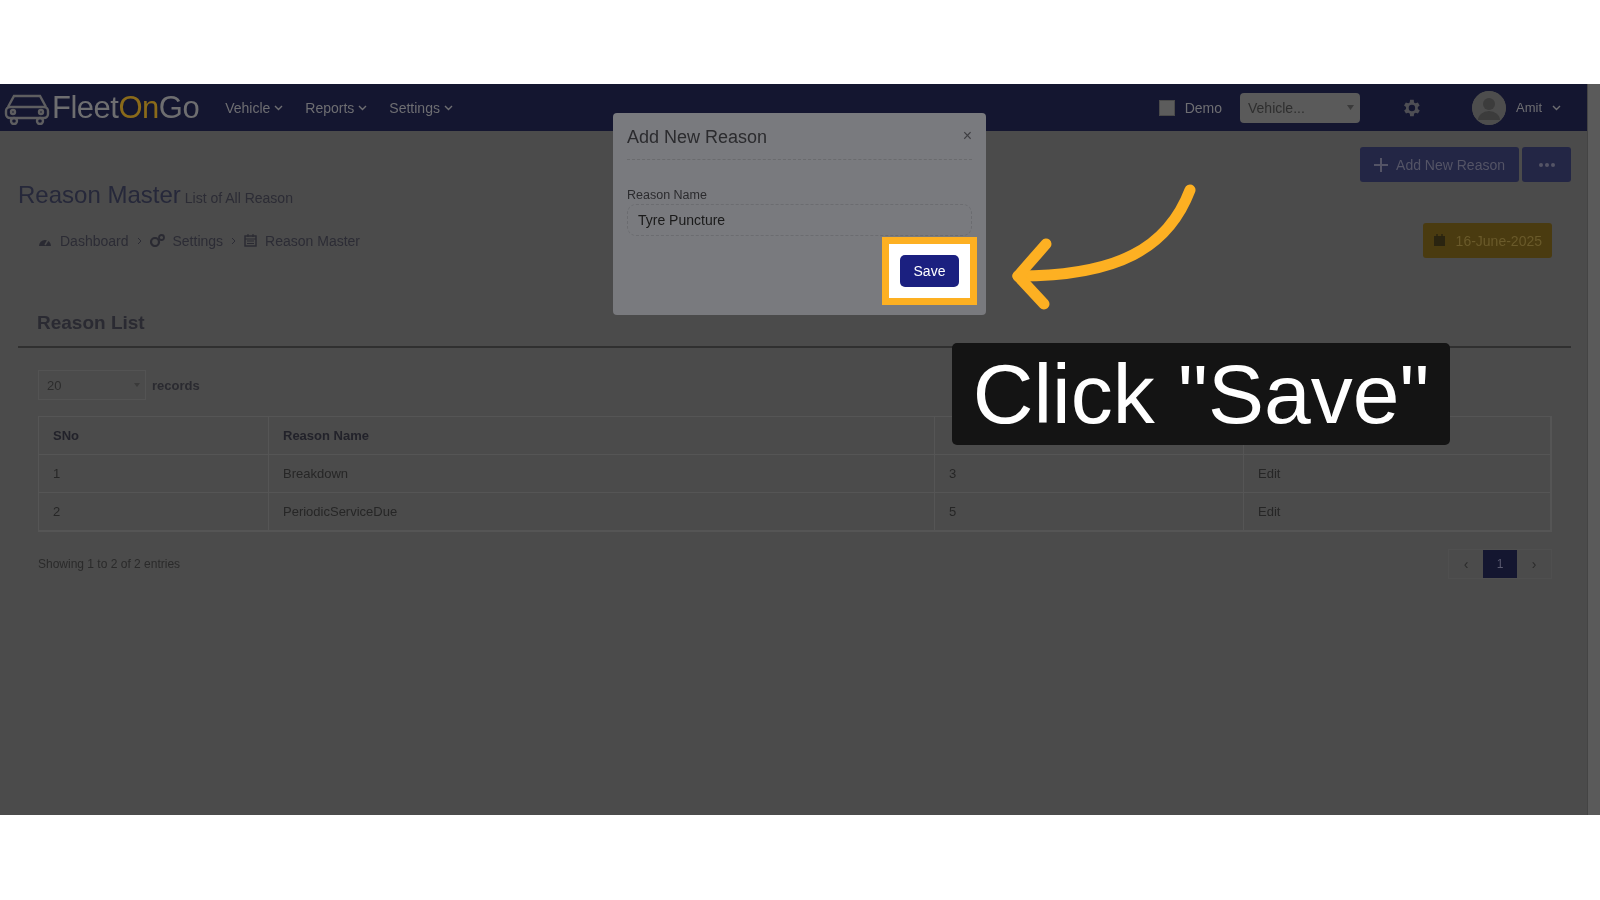  Describe the element at coordinates (1489, 107) in the screenshot. I see `avatar-icon` at that location.